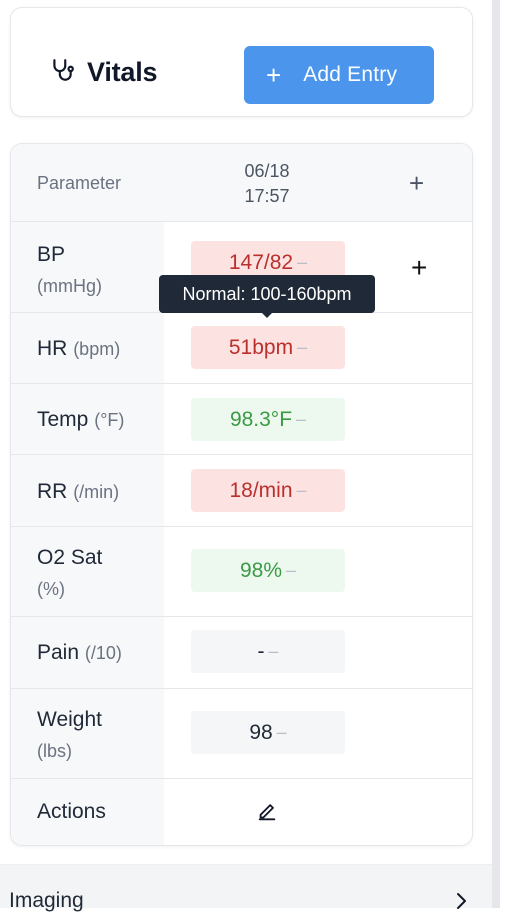  I want to click on row-label: RR (/min), so click(78, 492).